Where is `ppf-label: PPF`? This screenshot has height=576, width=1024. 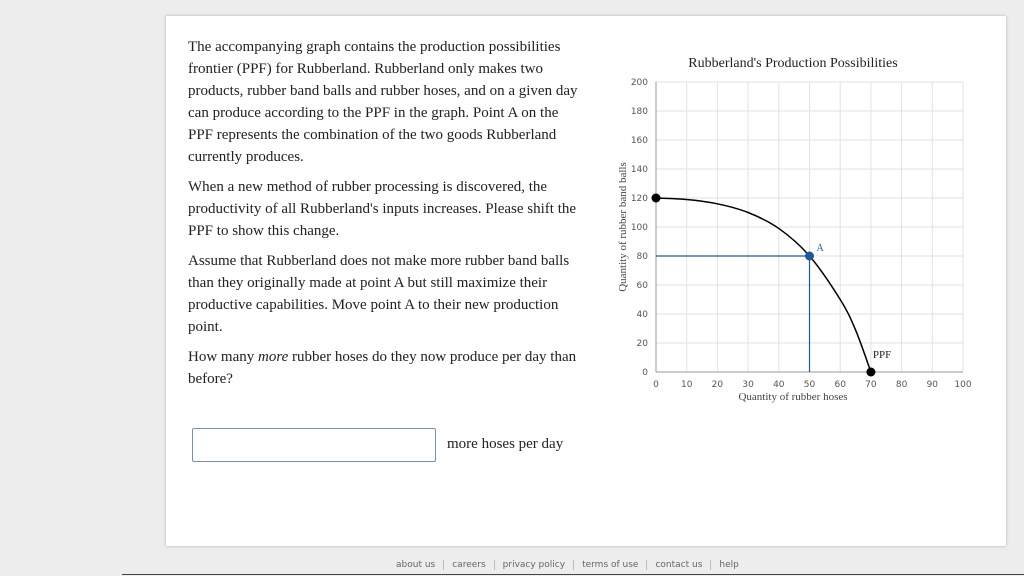
ppf-label: PPF is located at coordinates (882, 355).